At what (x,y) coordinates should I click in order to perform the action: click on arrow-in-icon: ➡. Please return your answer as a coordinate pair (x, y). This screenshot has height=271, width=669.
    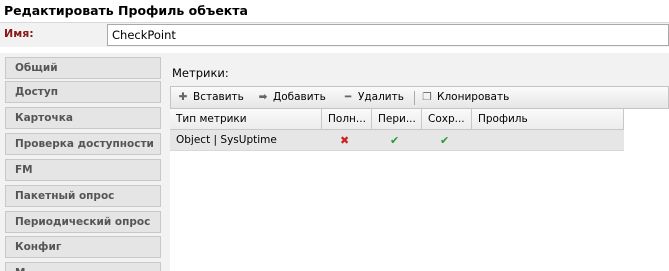
    Looking at the image, I should click on (263, 97).